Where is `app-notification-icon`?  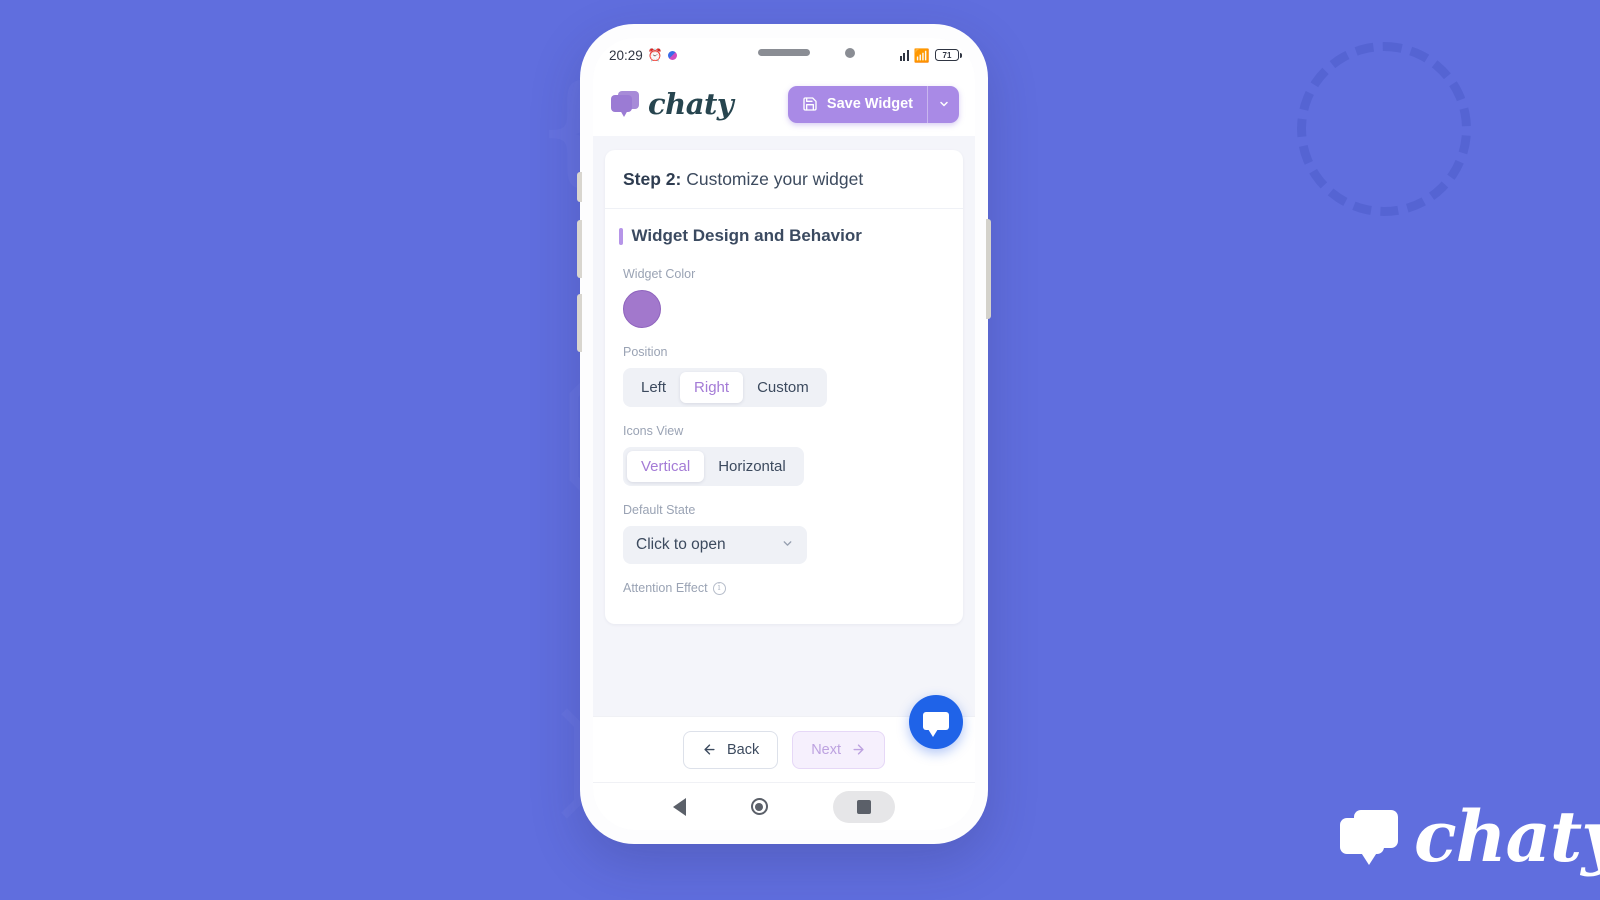
app-notification-icon is located at coordinates (672, 55).